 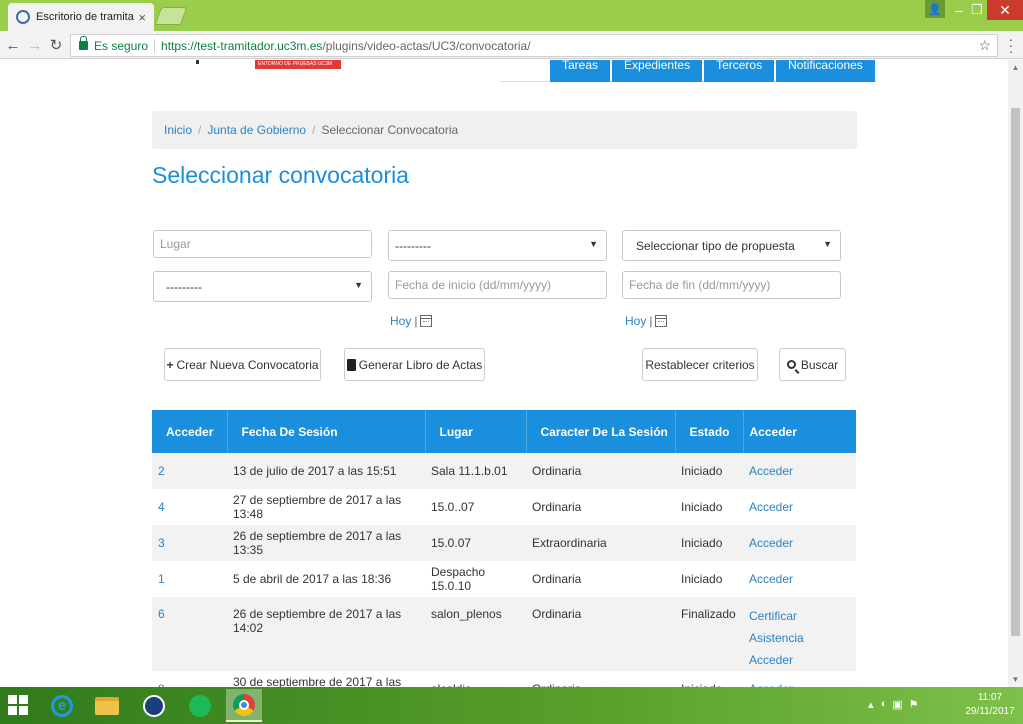 What do you see at coordinates (739, 71) in the screenshot?
I see `nav-terceros: Terceros` at bounding box center [739, 71].